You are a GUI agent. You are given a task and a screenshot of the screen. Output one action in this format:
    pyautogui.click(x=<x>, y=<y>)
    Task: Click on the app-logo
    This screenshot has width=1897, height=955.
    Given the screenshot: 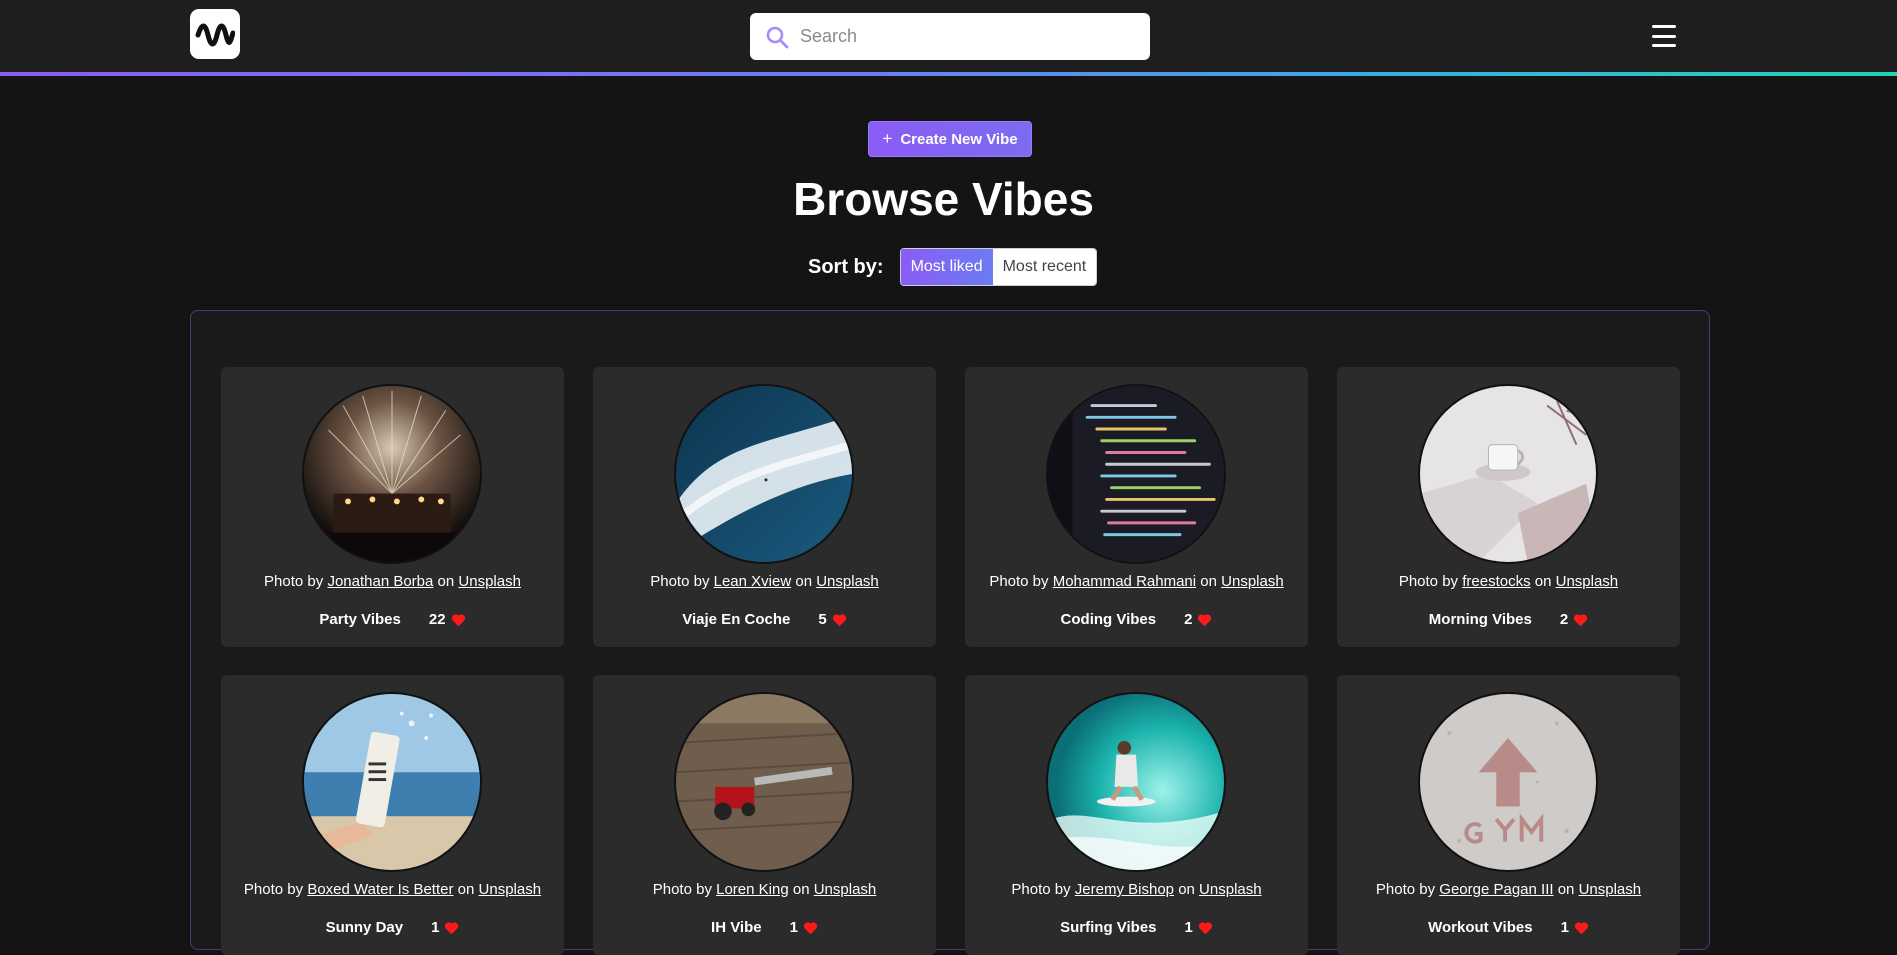 What is the action you would take?
    pyautogui.click(x=215, y=34)
    